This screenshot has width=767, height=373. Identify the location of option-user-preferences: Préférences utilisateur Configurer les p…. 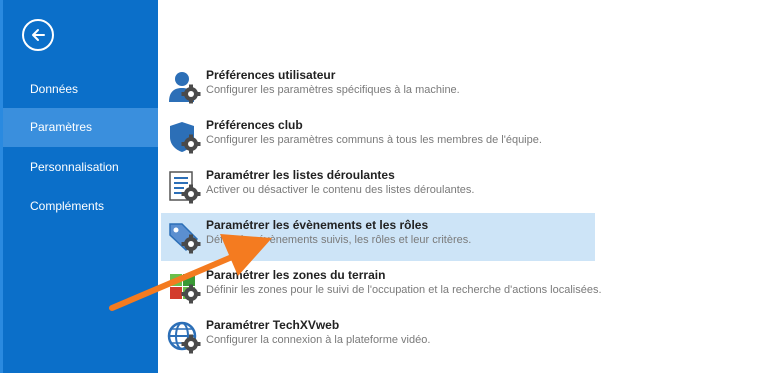
(378, 87).